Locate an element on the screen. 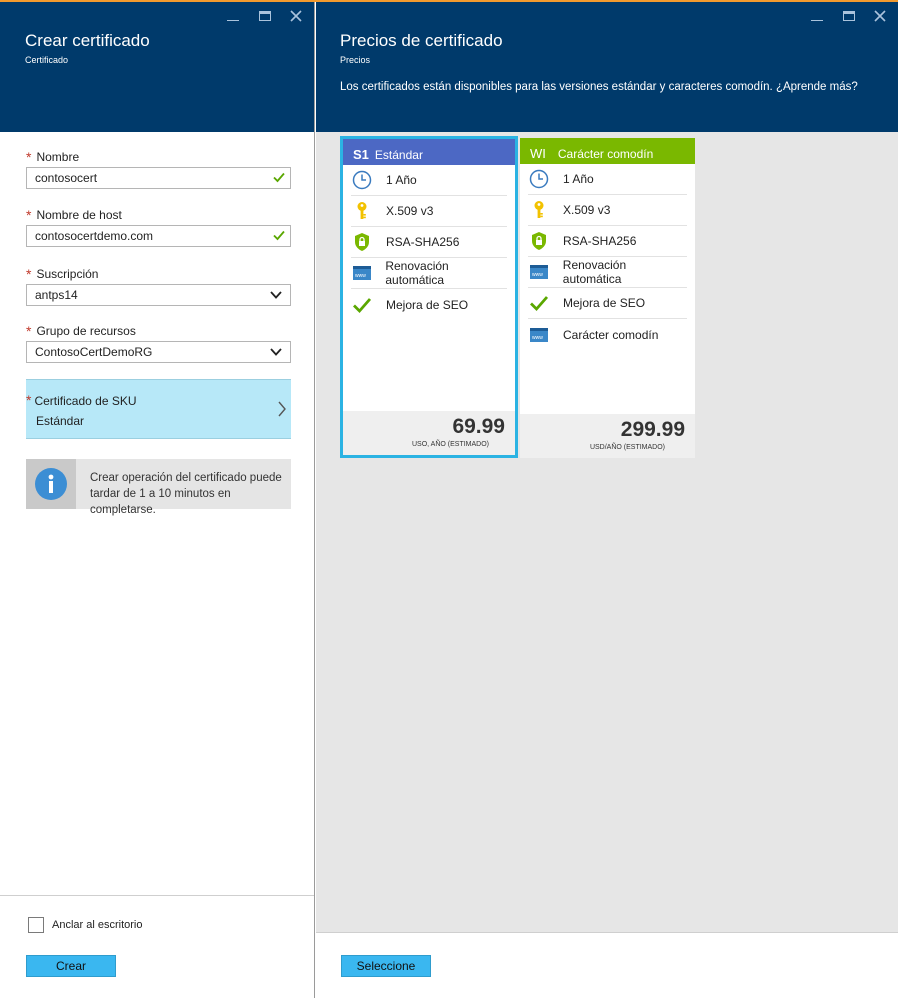 This screenshot has height=998, width=898. name-label: * Nombre is located at coordinates (53, 157).